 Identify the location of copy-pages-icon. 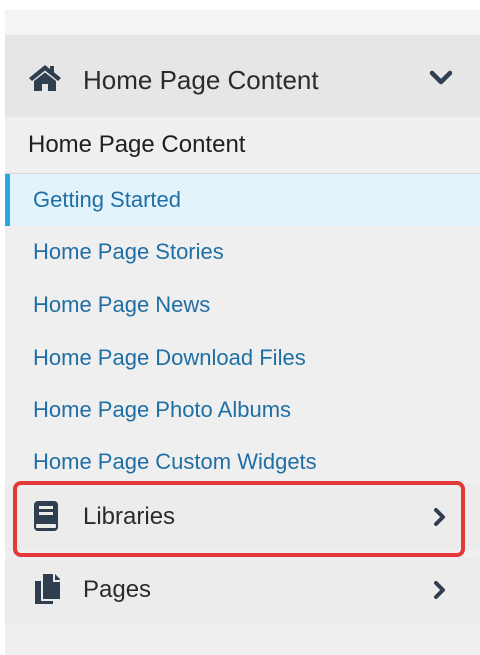
(47, 589).